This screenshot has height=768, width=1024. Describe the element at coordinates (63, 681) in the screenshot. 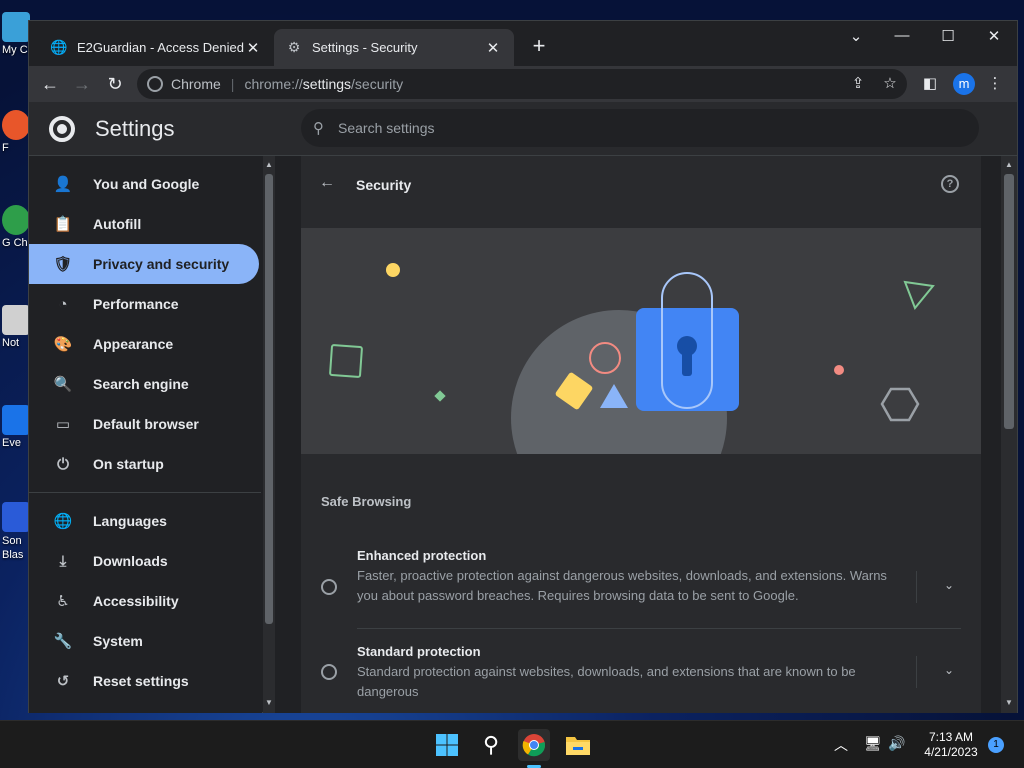

I see `reset-icon: ↺` at that location.